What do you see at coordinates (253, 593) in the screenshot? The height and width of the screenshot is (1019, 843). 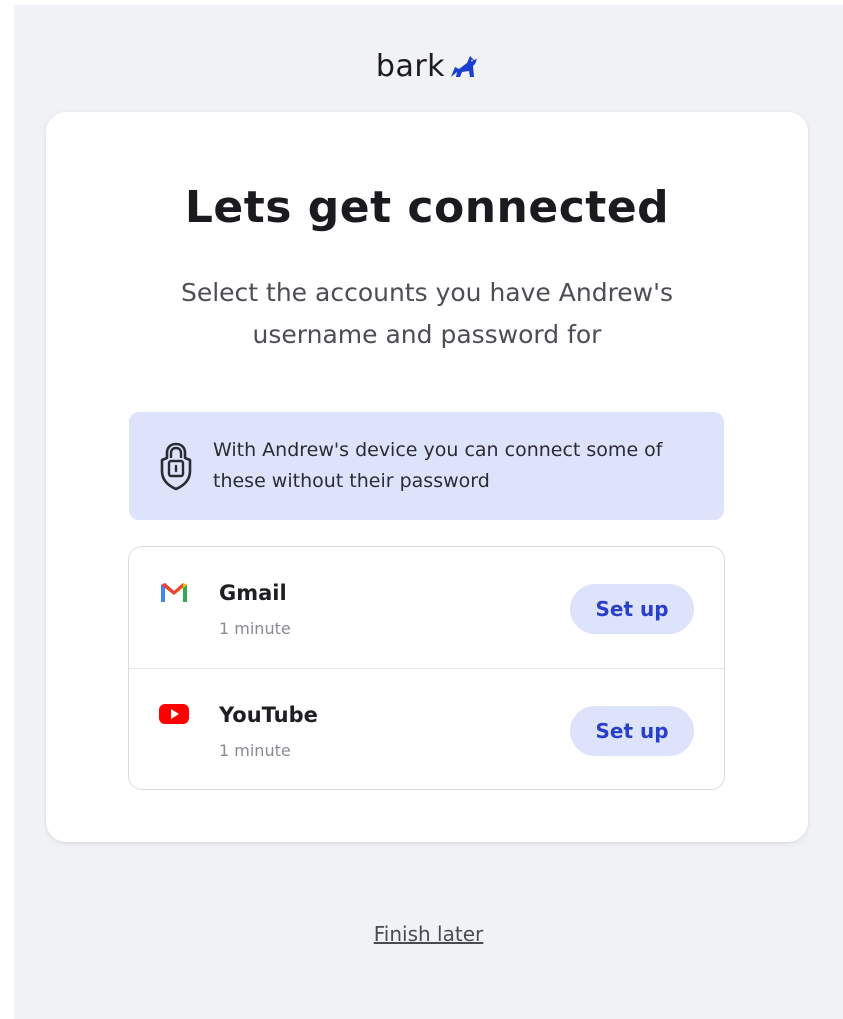 I see `account-name: Gmail` at bounding box center [253, 593].